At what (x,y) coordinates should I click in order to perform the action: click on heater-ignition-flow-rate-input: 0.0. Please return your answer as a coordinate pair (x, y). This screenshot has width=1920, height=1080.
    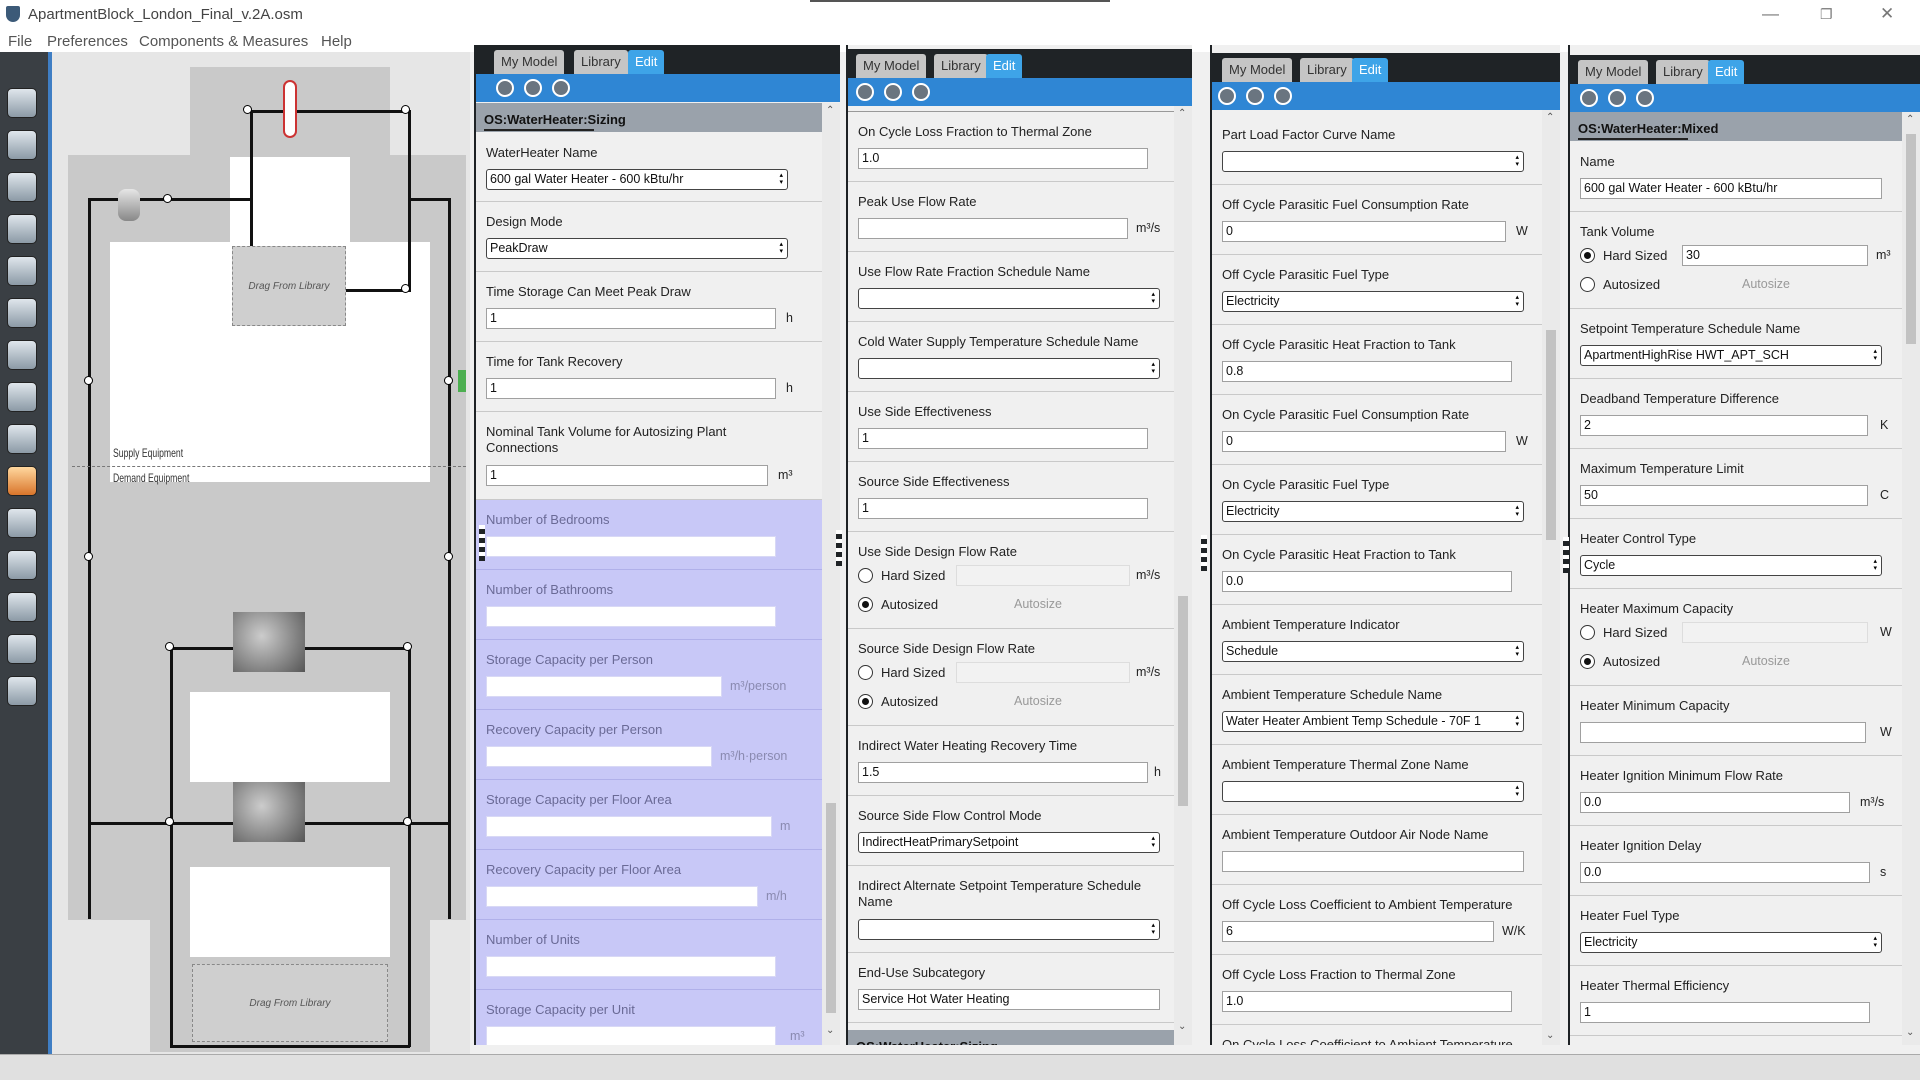
    Looking at the image, I should click on (1715, 802).